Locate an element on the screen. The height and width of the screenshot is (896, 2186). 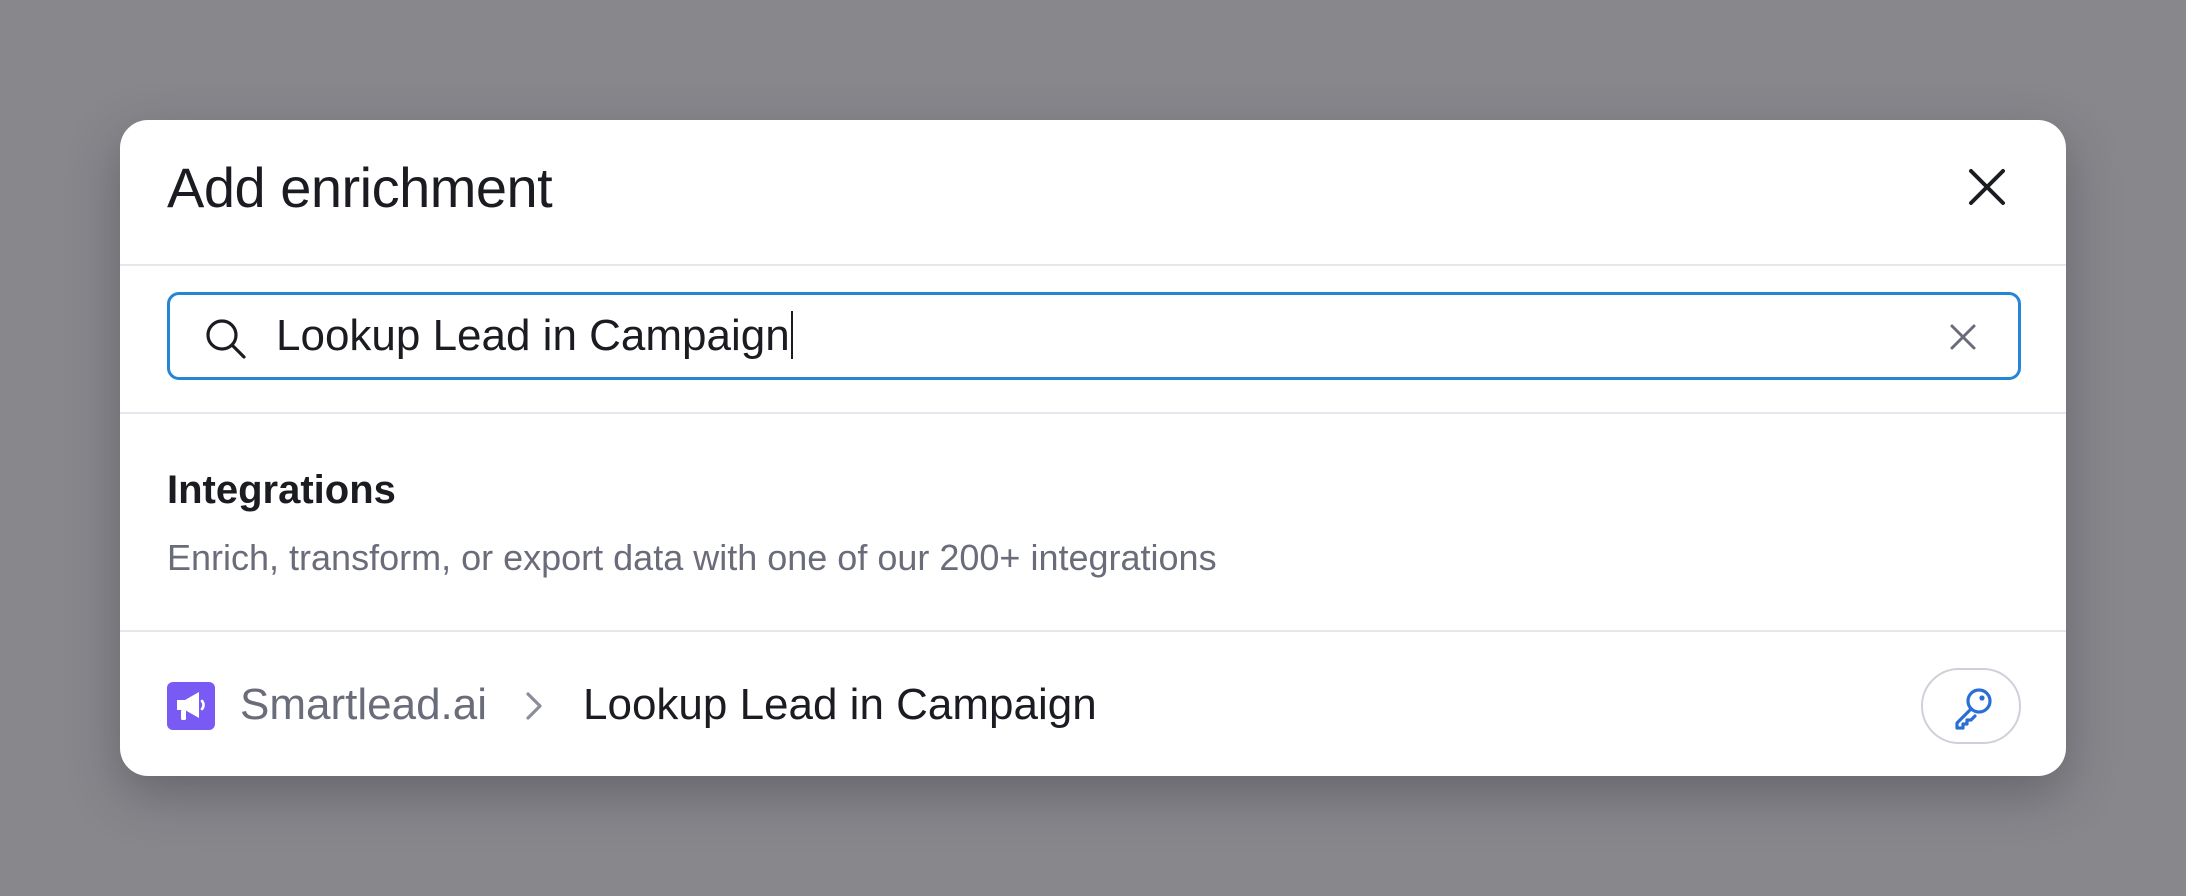
section-title: Integrations is located at coordinates (281, 490).